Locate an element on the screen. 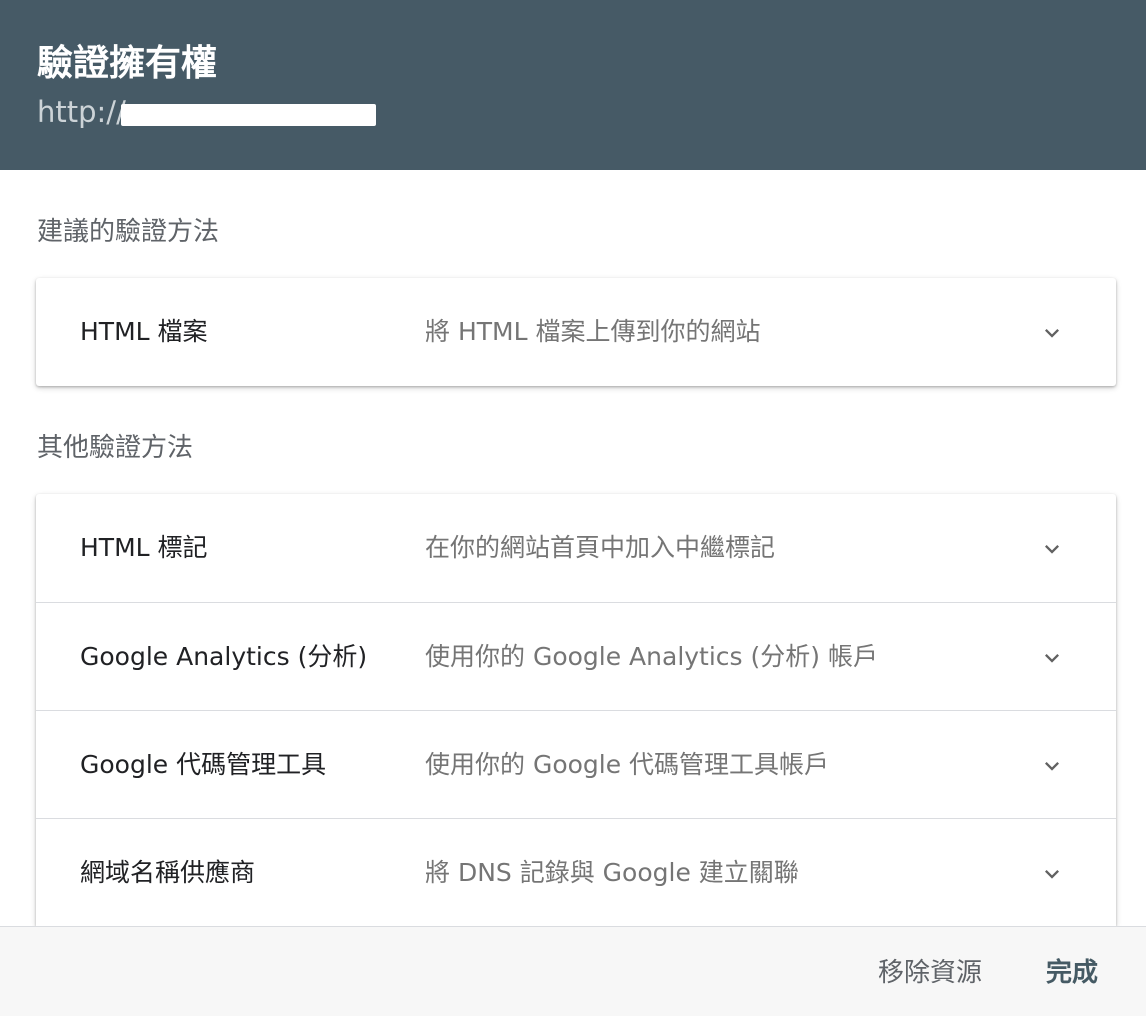 This screenshot has height=1016, width=1146. other-methods-label: 其他驗證方法 is located at coordinates (115, 448).